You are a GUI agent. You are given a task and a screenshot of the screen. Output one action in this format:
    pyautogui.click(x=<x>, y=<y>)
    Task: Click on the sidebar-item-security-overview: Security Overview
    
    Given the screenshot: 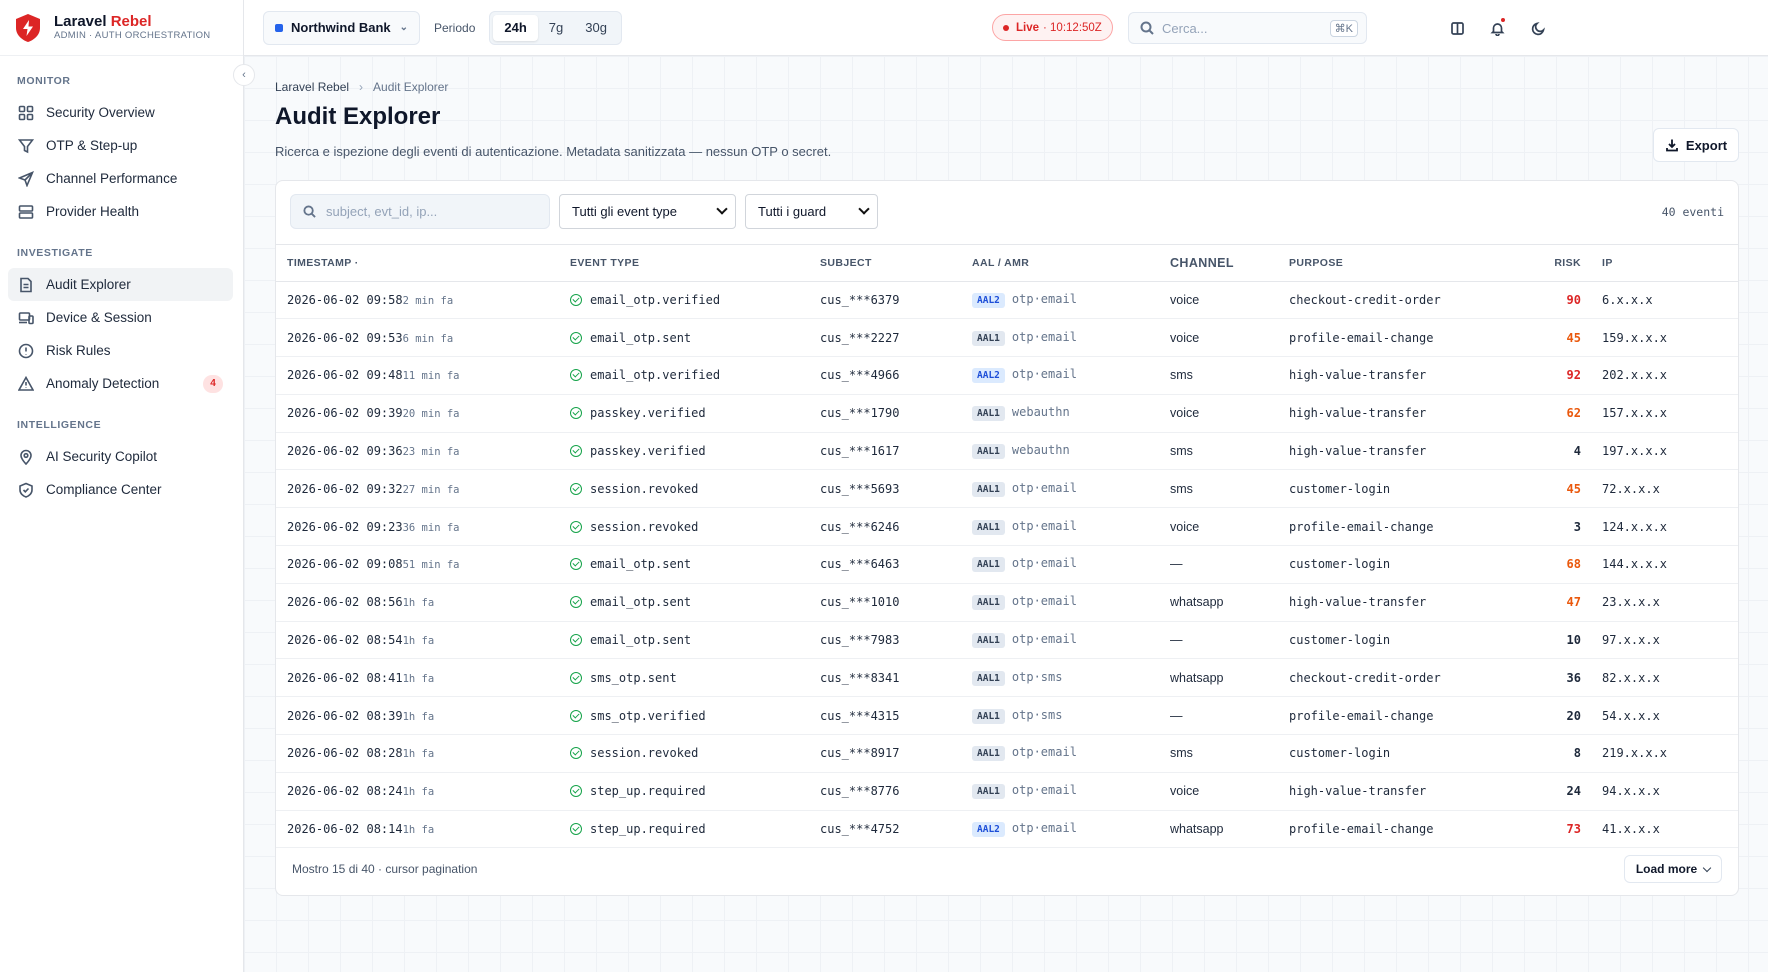 What is the action you would take?
    pyautogui.click(x=120, y=112)
    